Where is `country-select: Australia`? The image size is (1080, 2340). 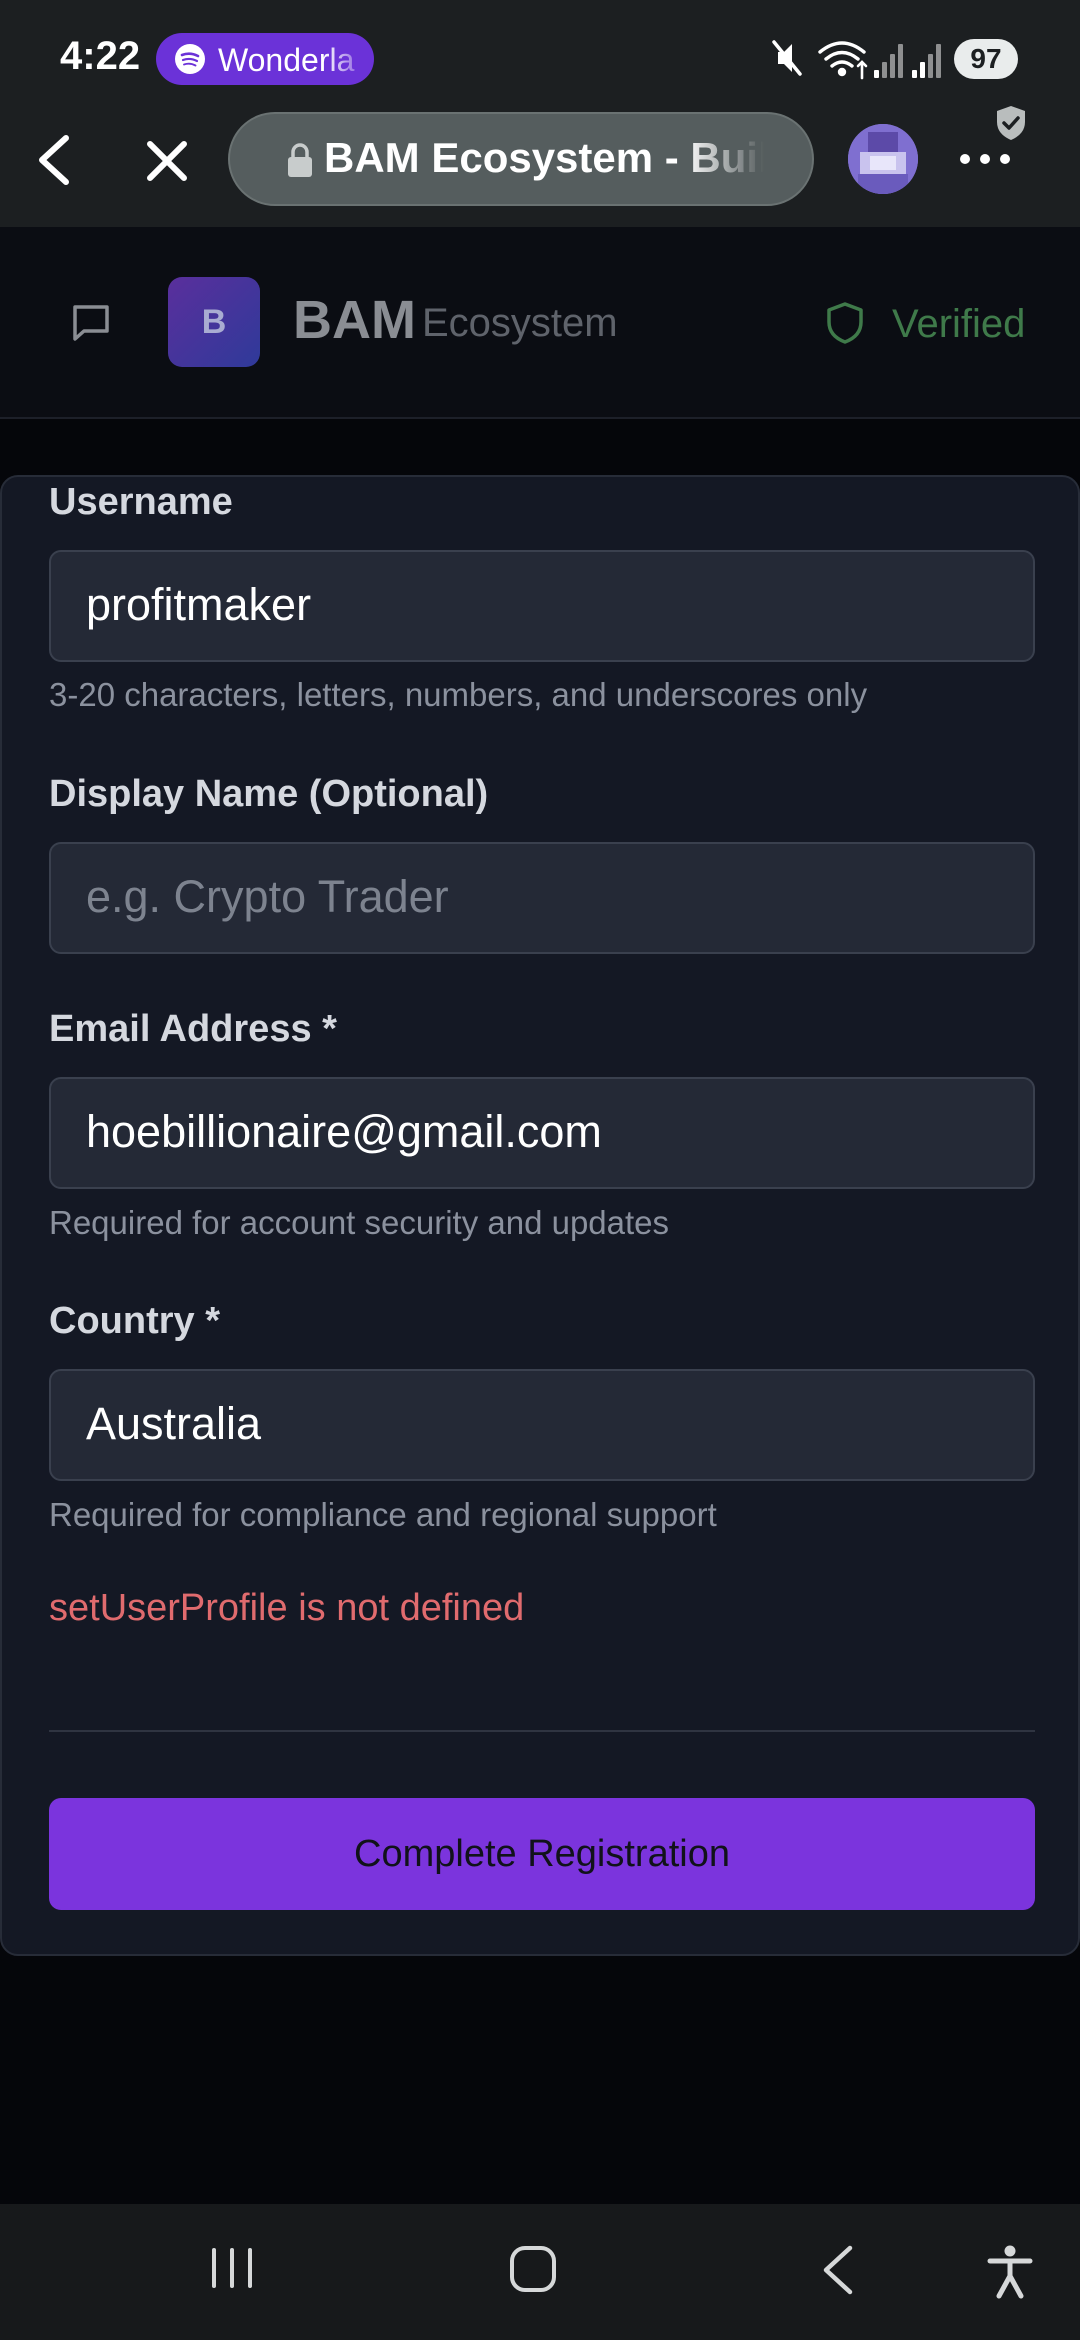
country-select: Australia is located at coordinates (542, 1425).